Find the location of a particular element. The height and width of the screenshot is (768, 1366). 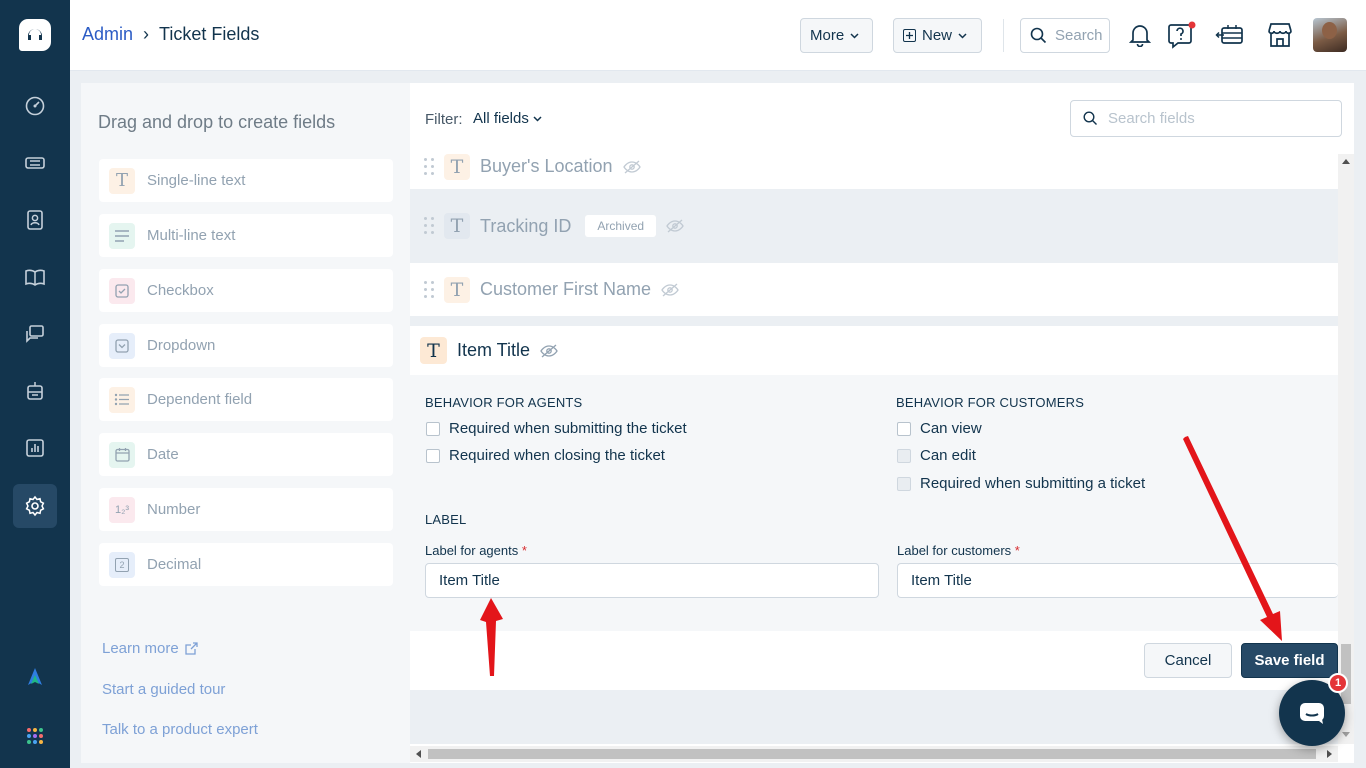

customers-can-edit-checkbox: Can edit is located at coordinates (936, 455).